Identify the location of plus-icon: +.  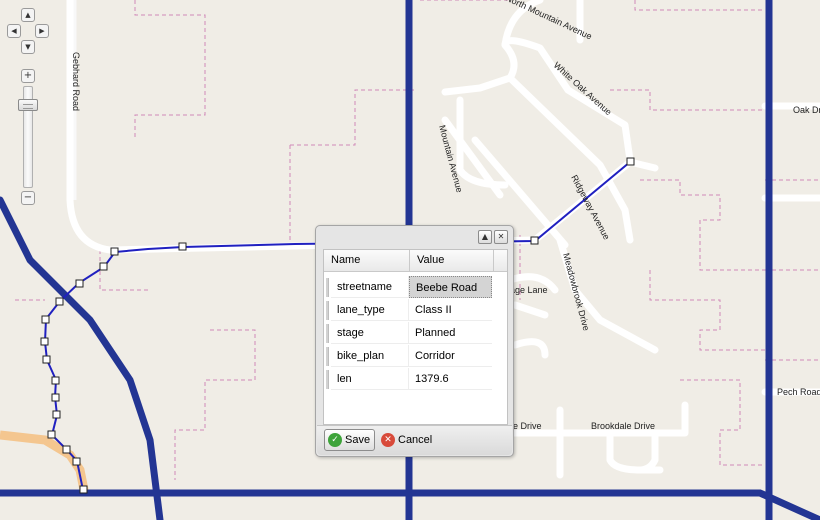
(28, 75).